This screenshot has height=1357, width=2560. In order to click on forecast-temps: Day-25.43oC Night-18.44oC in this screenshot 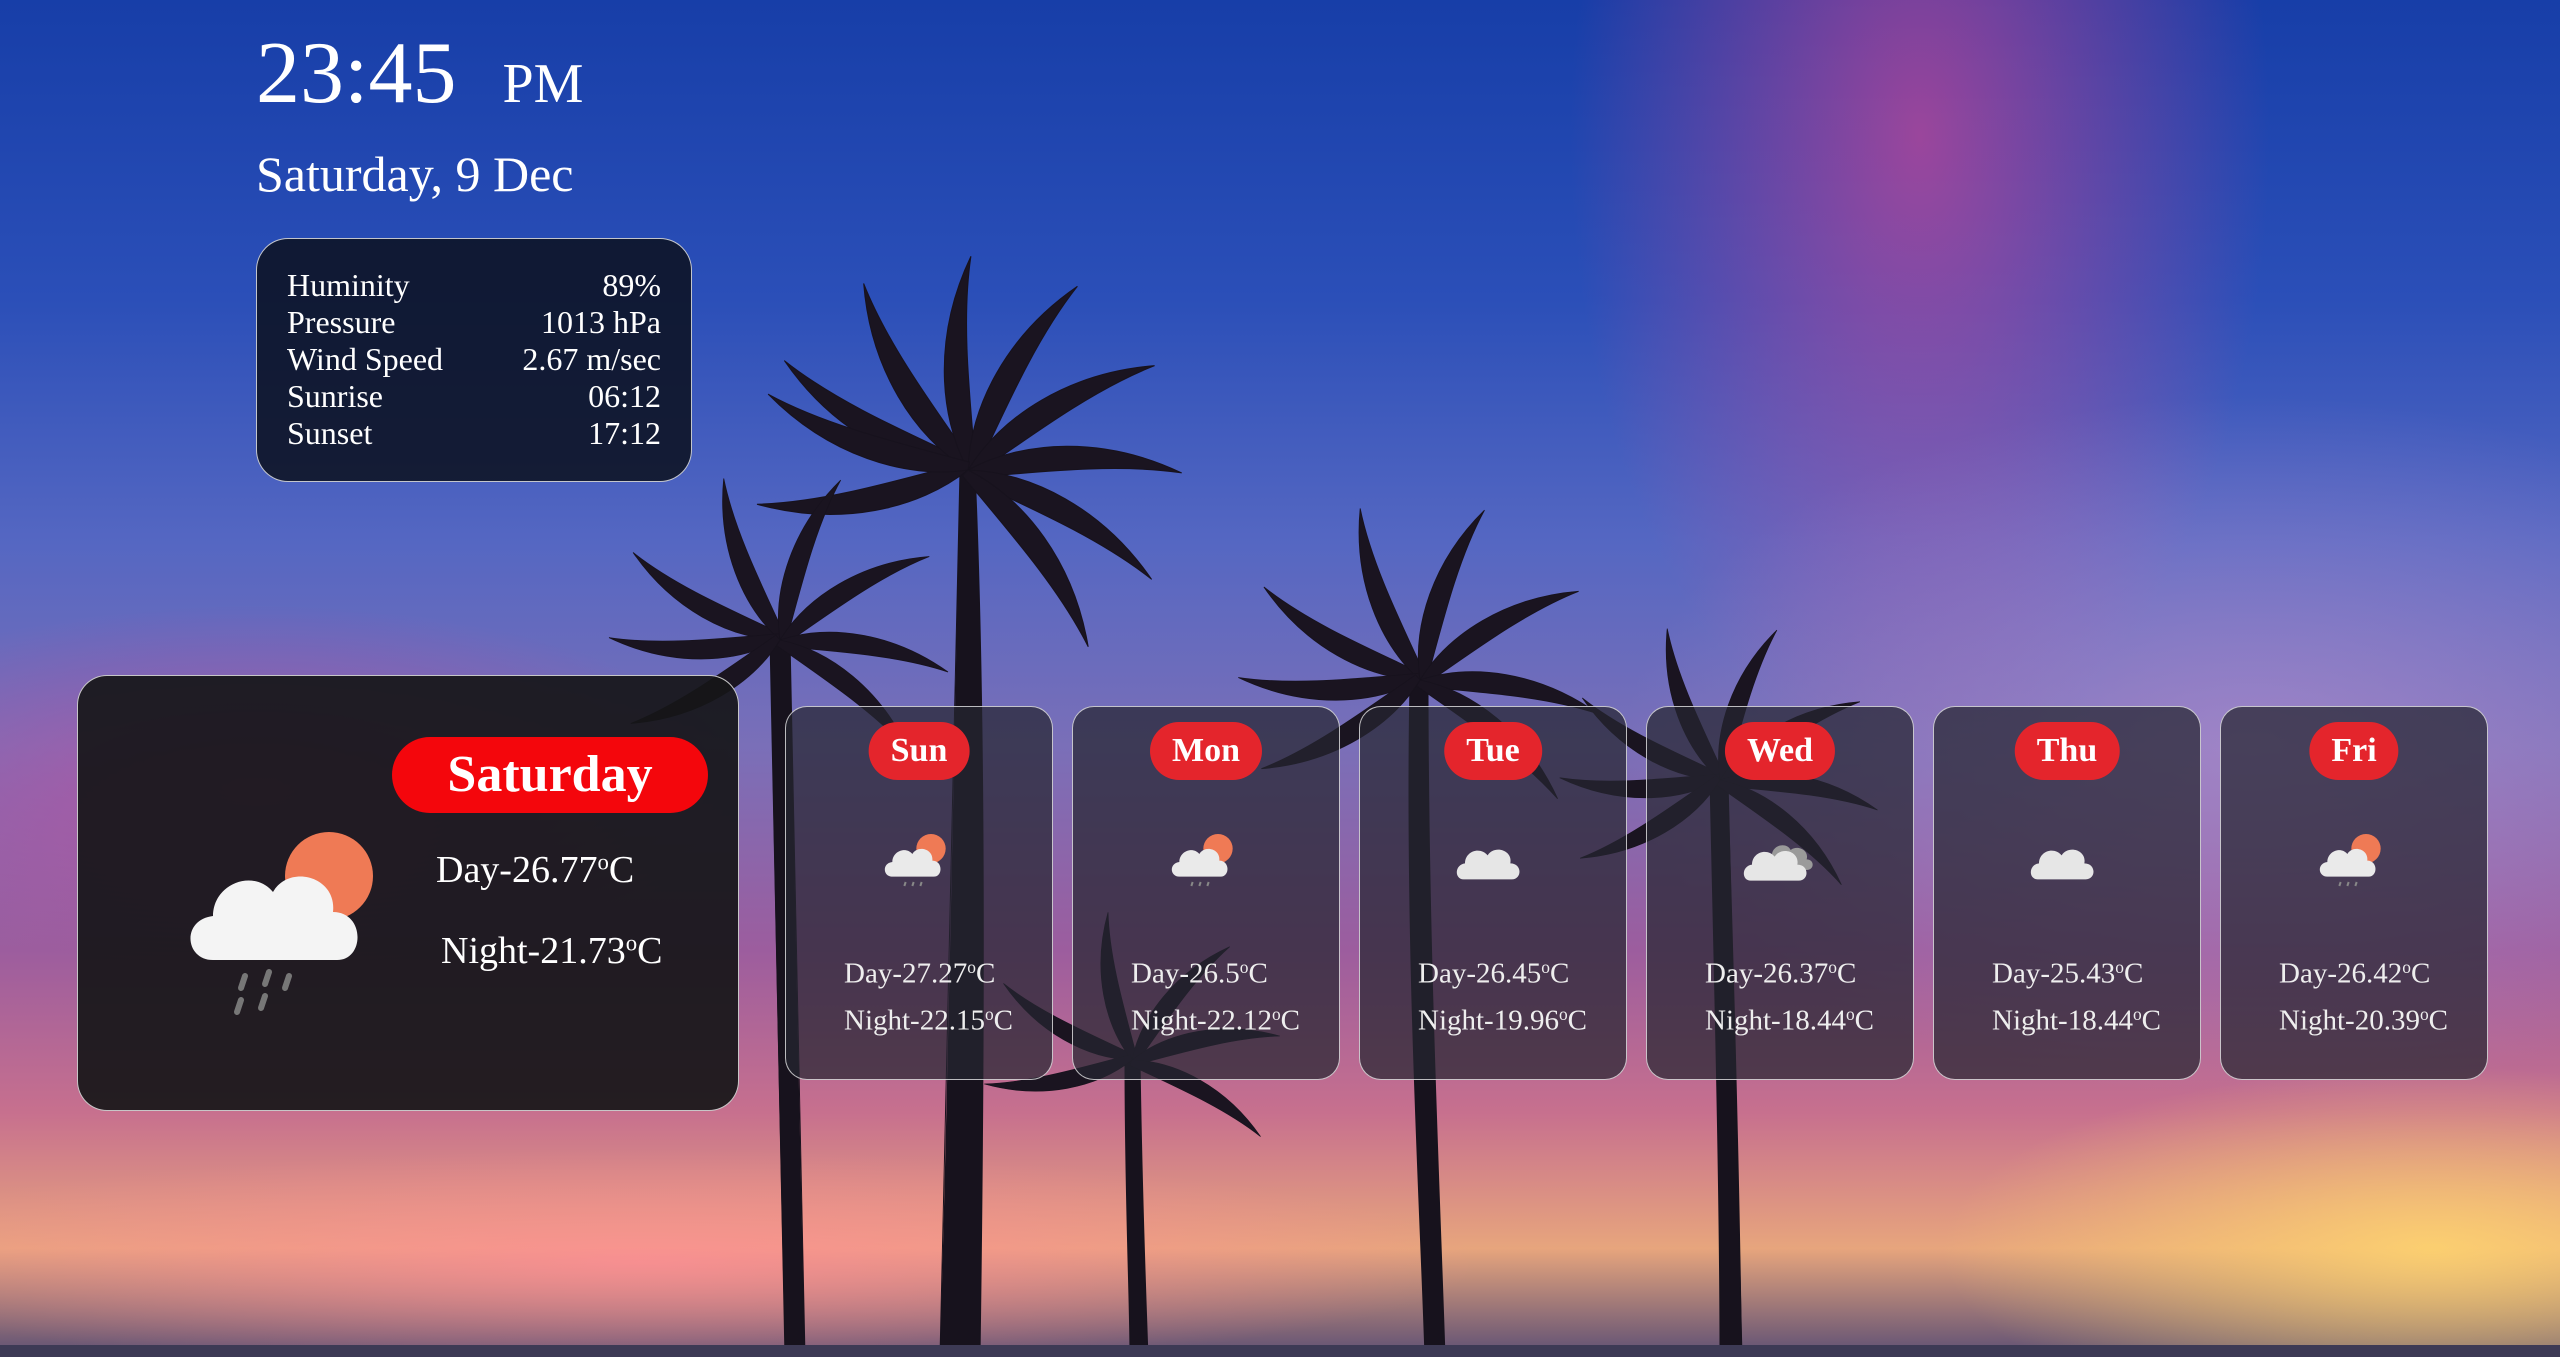, I will do `click(2076, 993)`.